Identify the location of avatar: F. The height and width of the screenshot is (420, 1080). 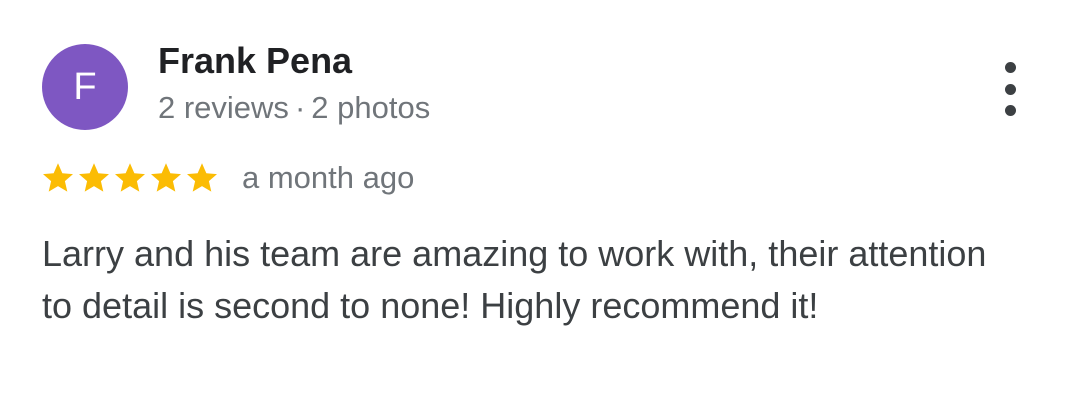
(85, 87).